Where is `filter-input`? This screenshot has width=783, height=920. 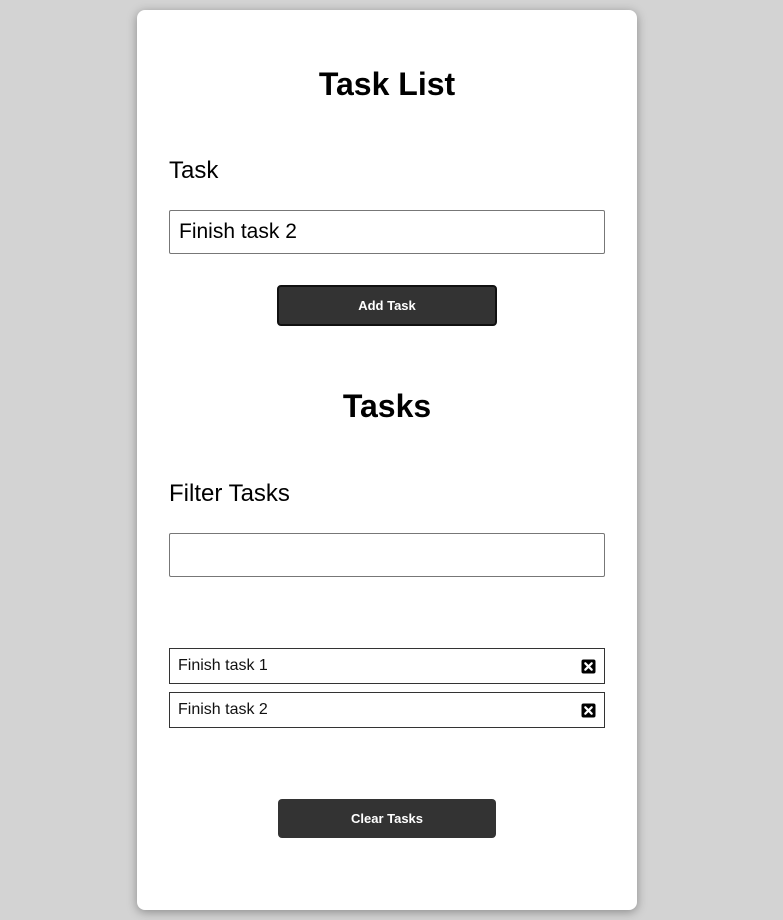 filter-input is located at coordinates (387, 555).